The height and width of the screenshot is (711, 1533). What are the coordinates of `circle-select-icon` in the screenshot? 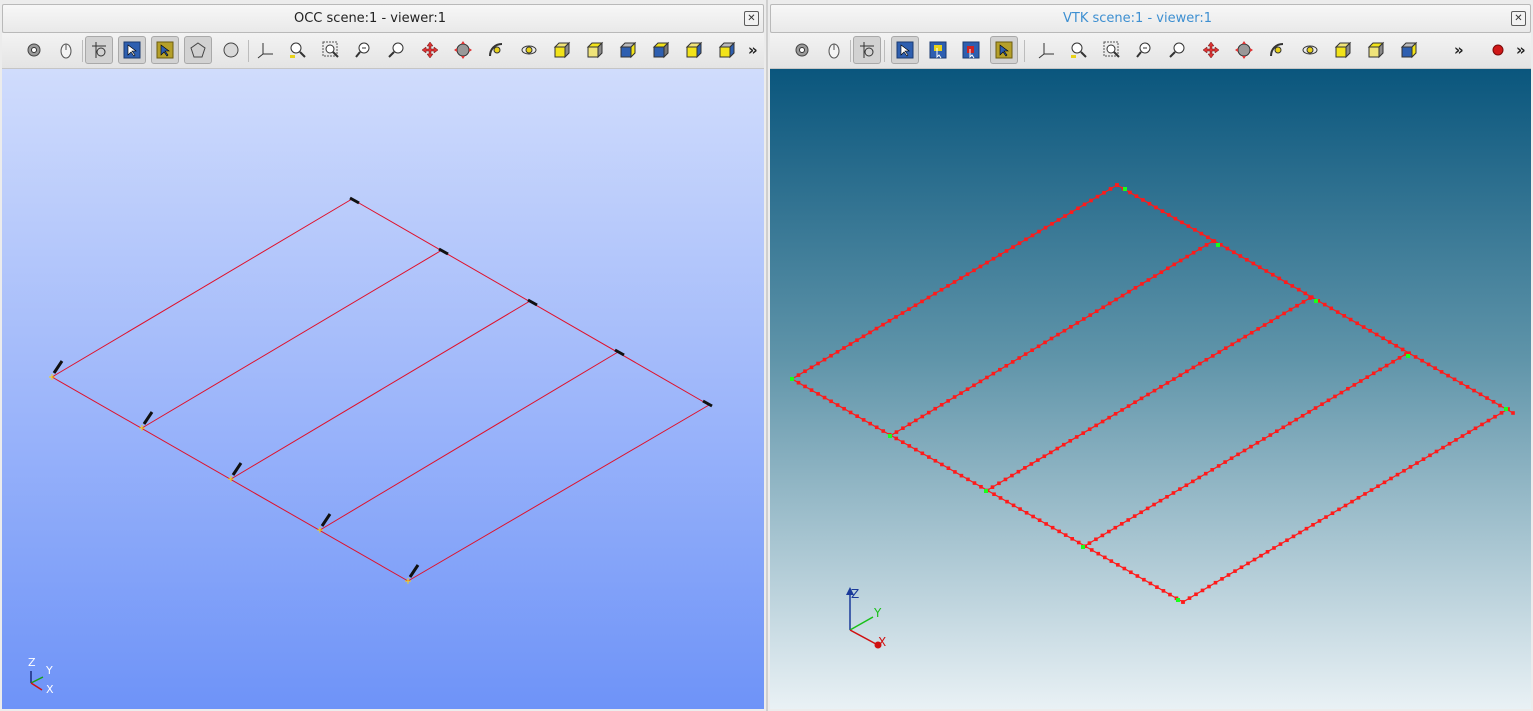 It's located at (231, 50).